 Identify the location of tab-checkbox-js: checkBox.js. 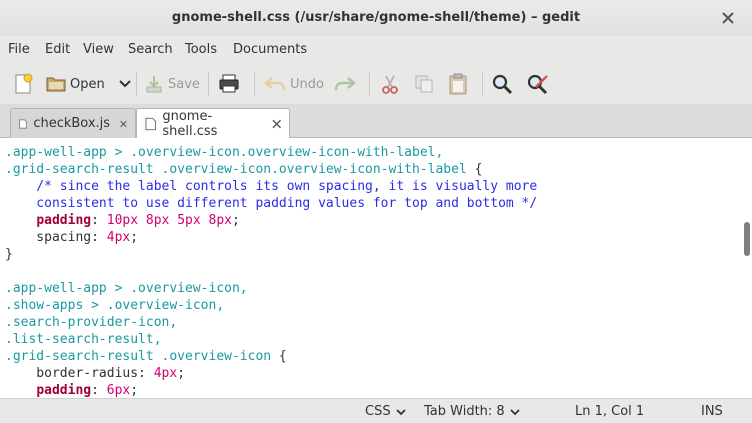
(73, 123).